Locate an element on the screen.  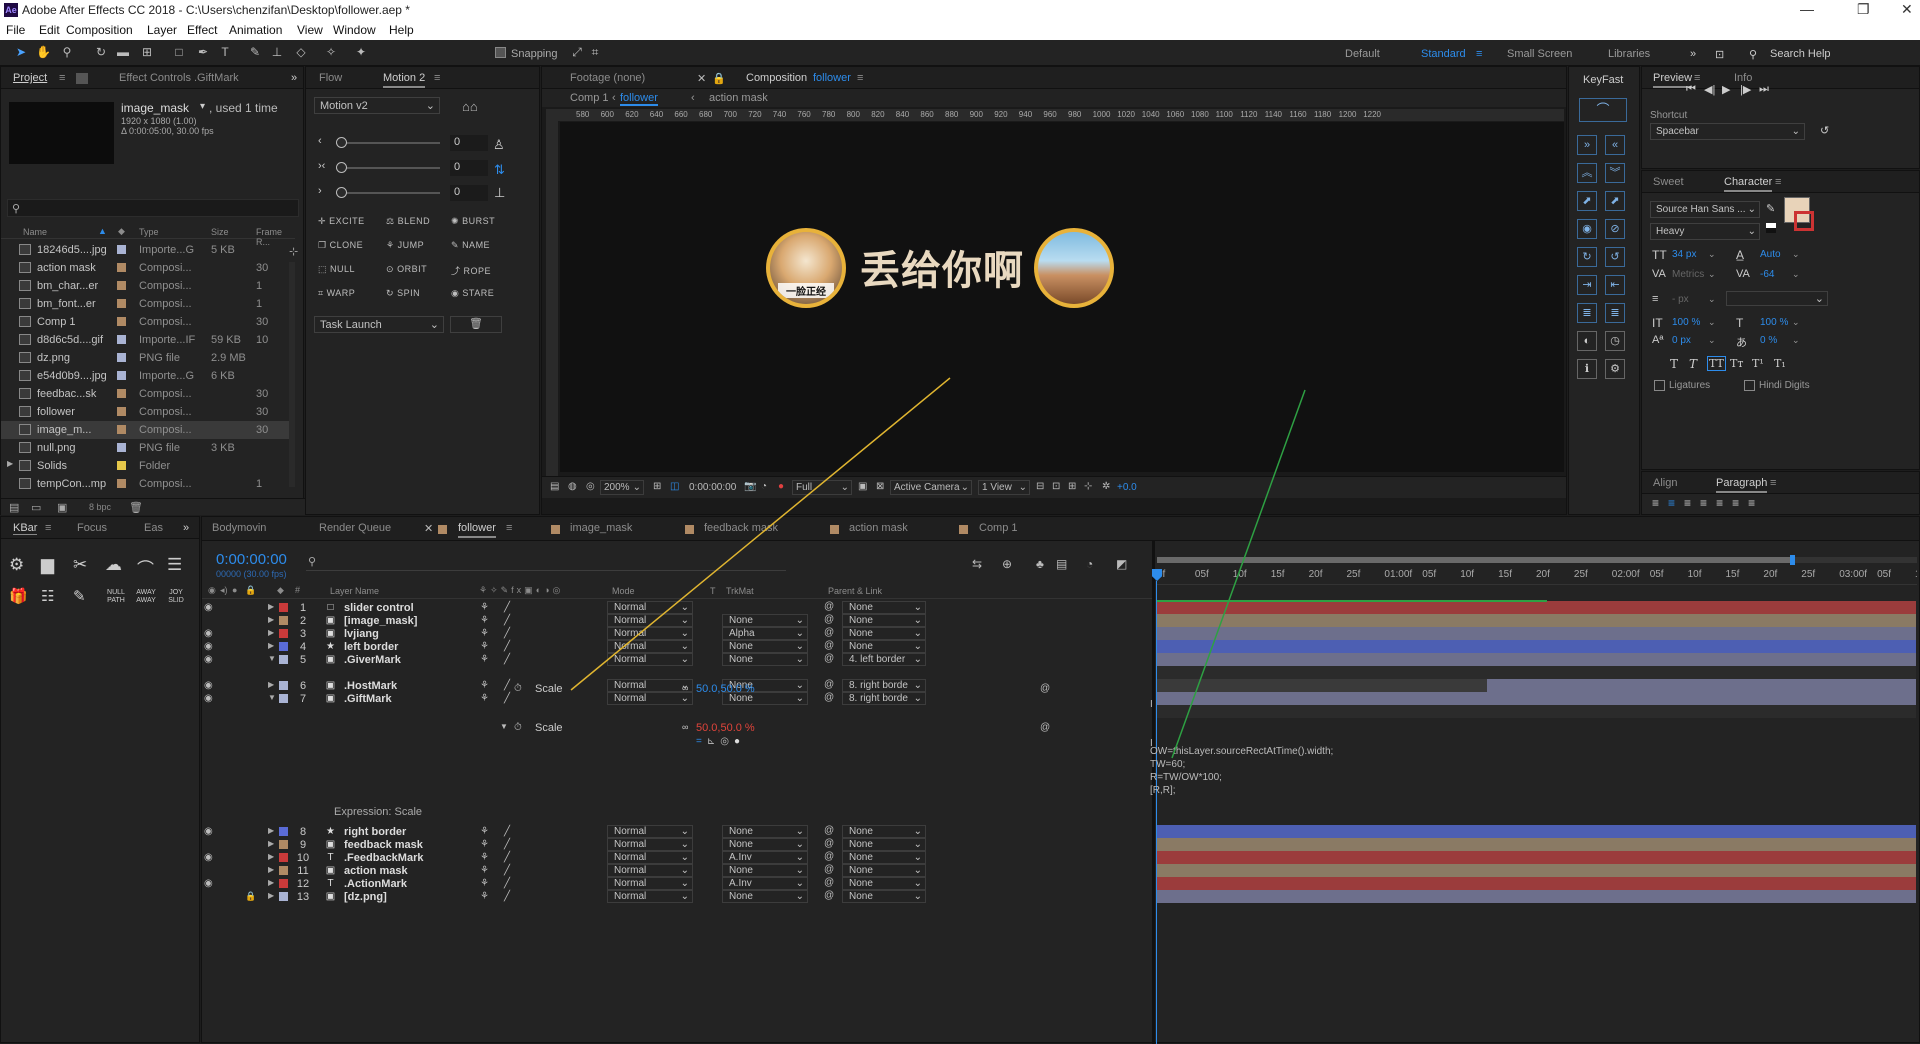
scissors-icon: ✂ is located at coordinates (80, 565).